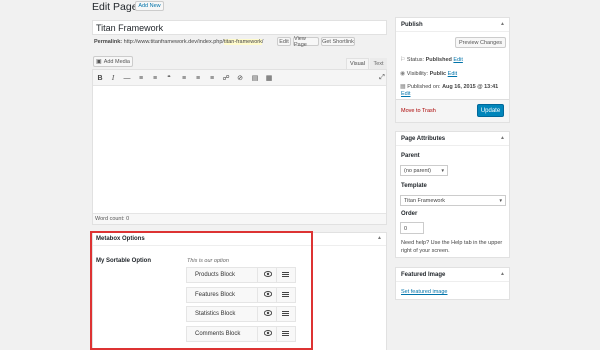  What do you see at coordinates (452, 74) in the screenshot?
I see `visibility-edit-link: Edit` at bounding box center [452, 74].